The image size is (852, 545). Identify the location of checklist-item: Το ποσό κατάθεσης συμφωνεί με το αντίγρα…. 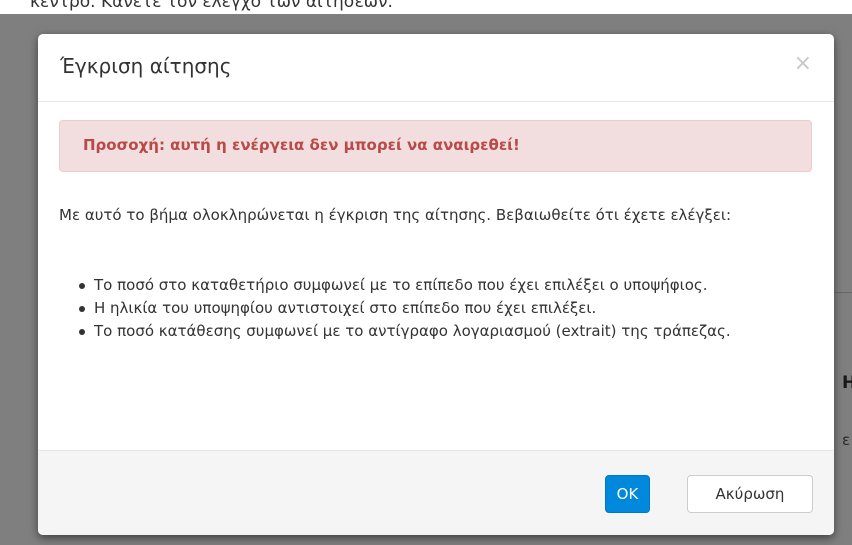
(429, 331).